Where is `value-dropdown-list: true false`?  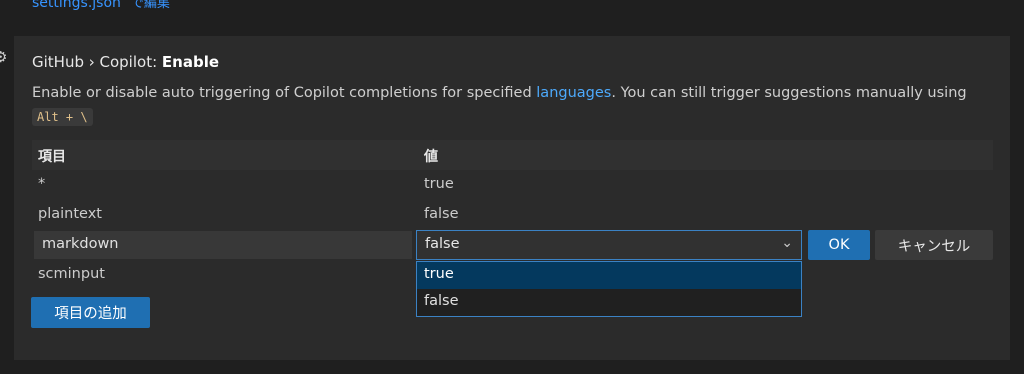 value-dropdown-list: true false is located at coordinates (609, 289).